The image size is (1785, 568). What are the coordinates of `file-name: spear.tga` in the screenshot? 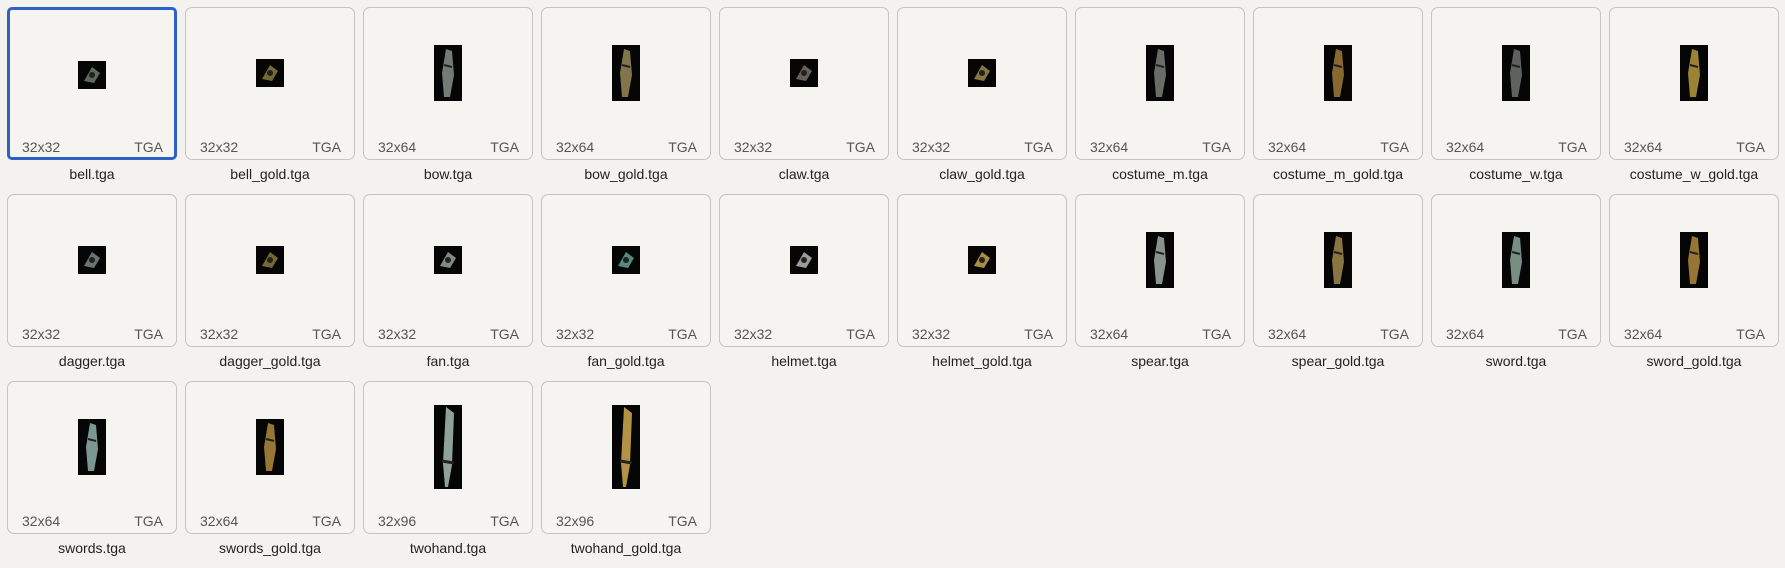 It's located at (1160, 361).